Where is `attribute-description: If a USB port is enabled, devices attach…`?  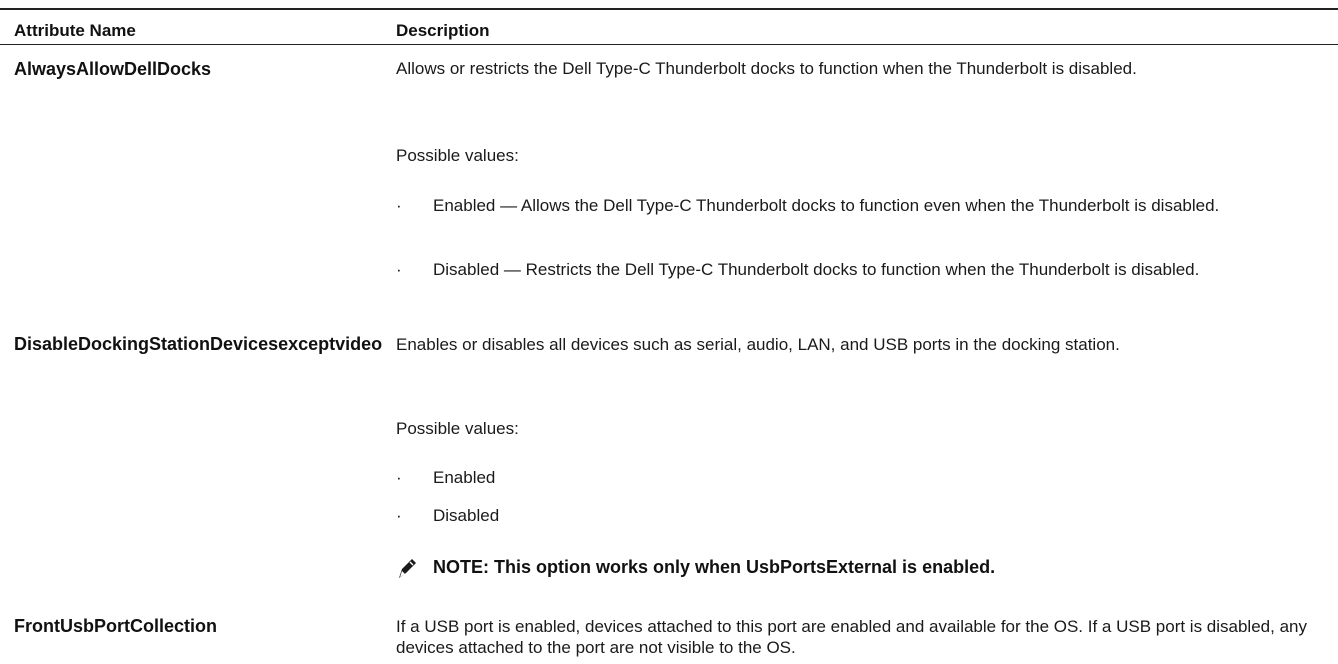 attribute-description: If a USB port is enabled, devices attach… is located at coordinates (851, 637).